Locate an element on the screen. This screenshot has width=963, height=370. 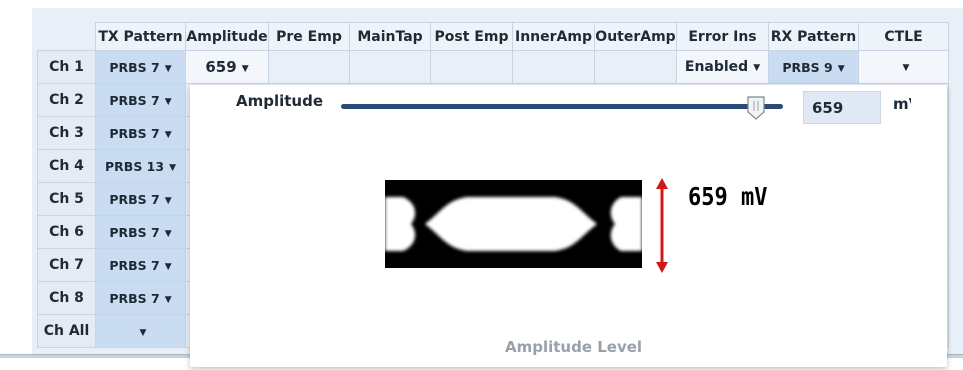
tx-pattern-dropdown: ▼ is located at coordinates (140, 331).